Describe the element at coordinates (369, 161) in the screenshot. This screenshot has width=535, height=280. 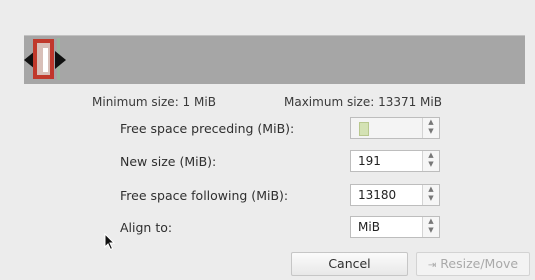
I see `new-size-value: 191` at that location.